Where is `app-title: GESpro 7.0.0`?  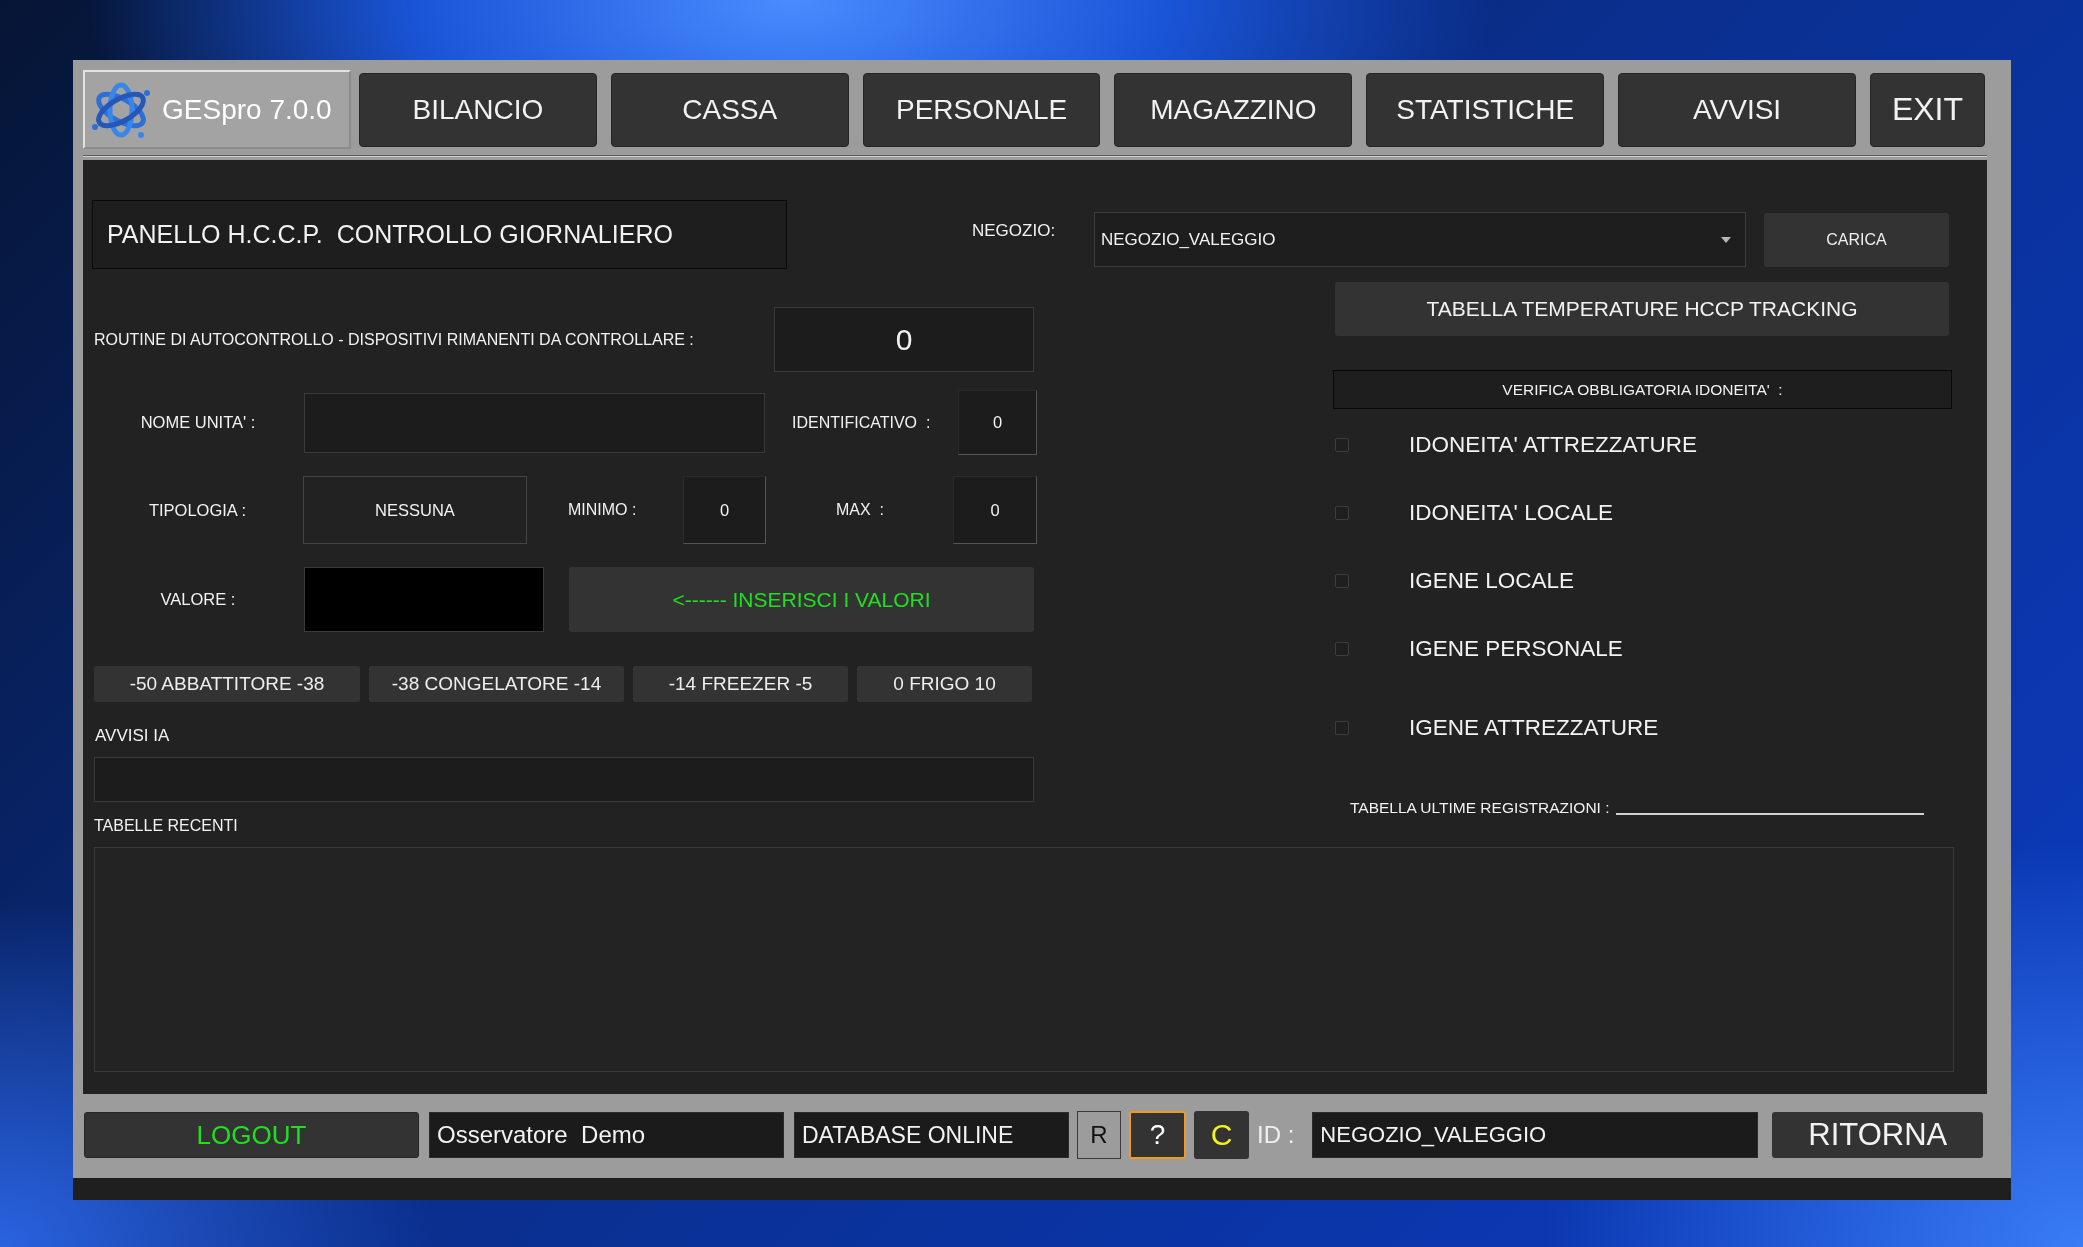 app-title: GESpro 7.0.0 is located at coordinates (247, 109).